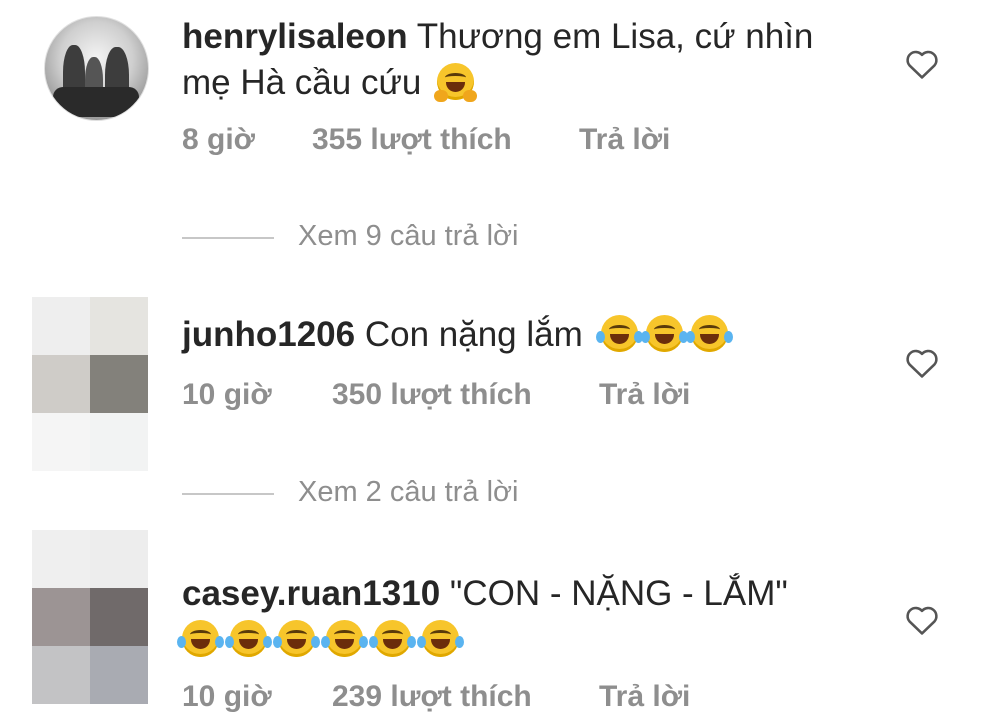  What do you see at coordinates (268, 334) in the screenshot?
I see `comment-username: junho1206` at bounding box center [268, 334].